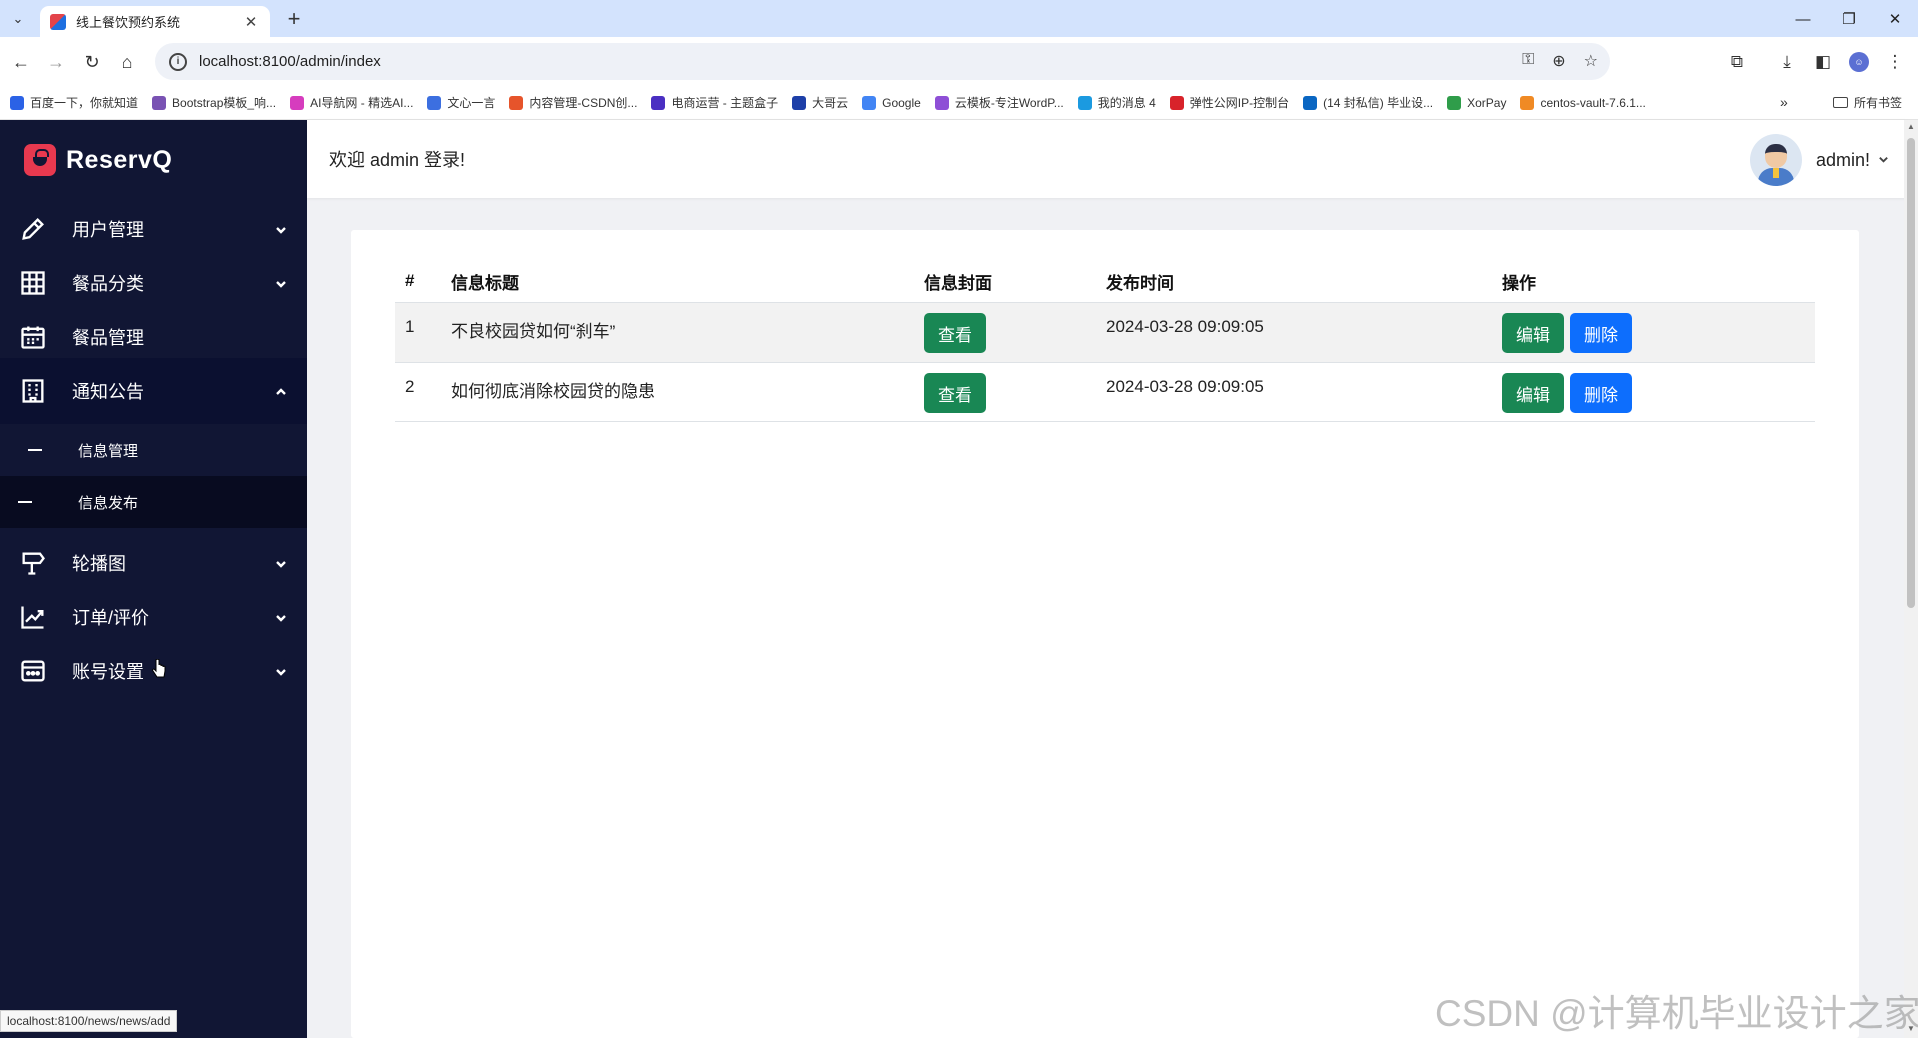 Image resolution: width=1918 pixels, height=1038 pixels. What do you see at coordinates (471, 103) in the screenshot?
I see `bookmark-label: 文心一言` at bounding box center [471, 103].